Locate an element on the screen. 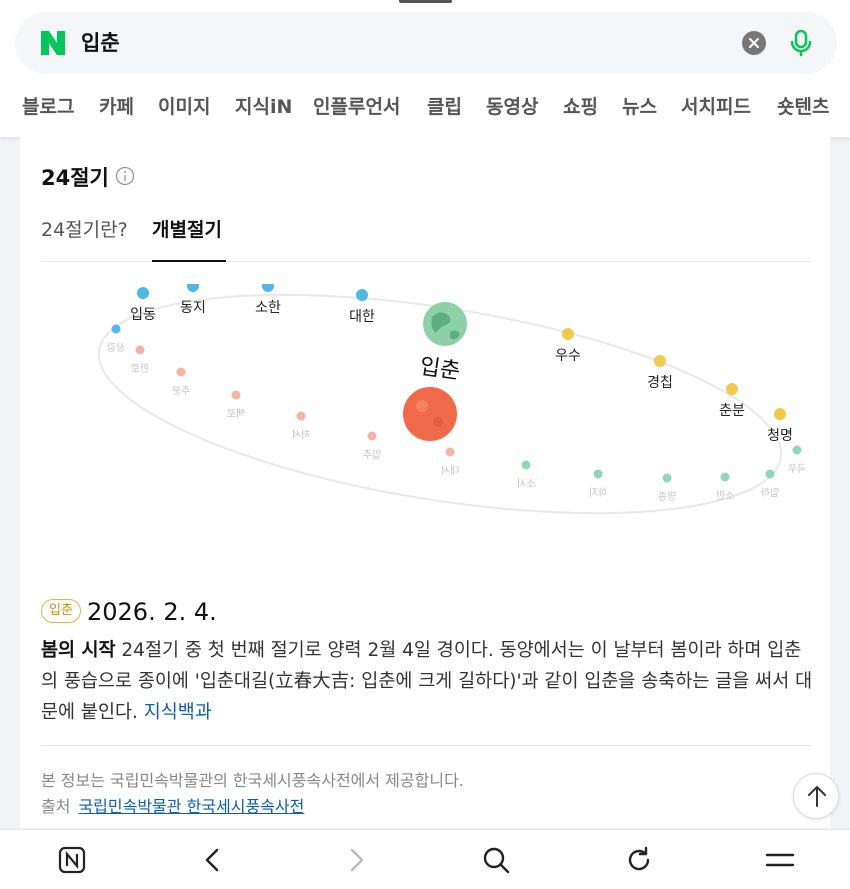 This screenshot has height=889, width=850. term-badge: 입춘 is located at coordinates (61, 611).